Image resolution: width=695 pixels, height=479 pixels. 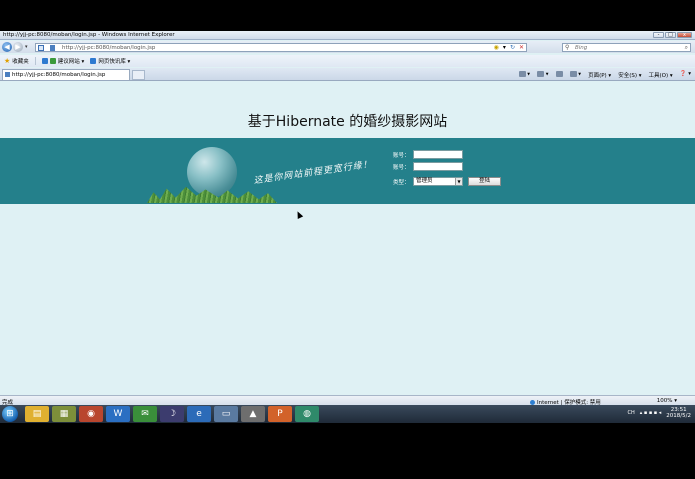 What do you see at coordinates (524, 75) in the screenshot?
I see `home-icon: ▾` at bounding box center [524, 75].